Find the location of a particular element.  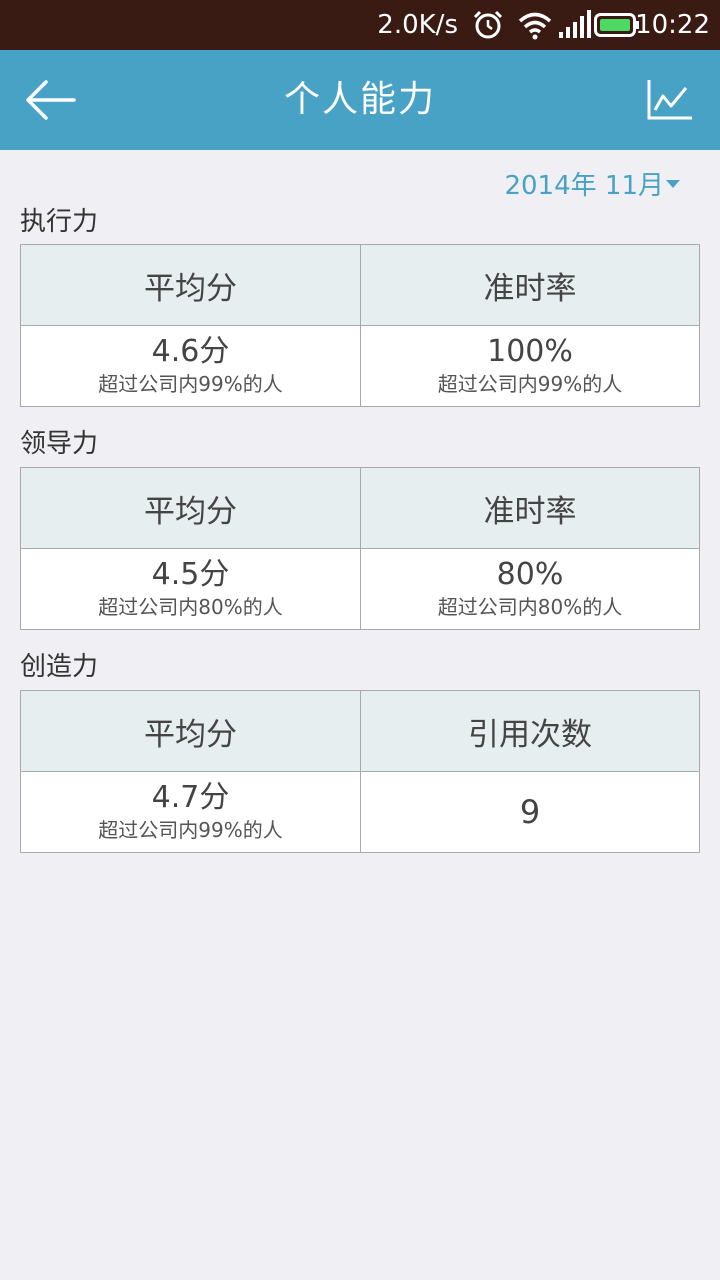

wifi-icon is located at coordinates (535, 26).